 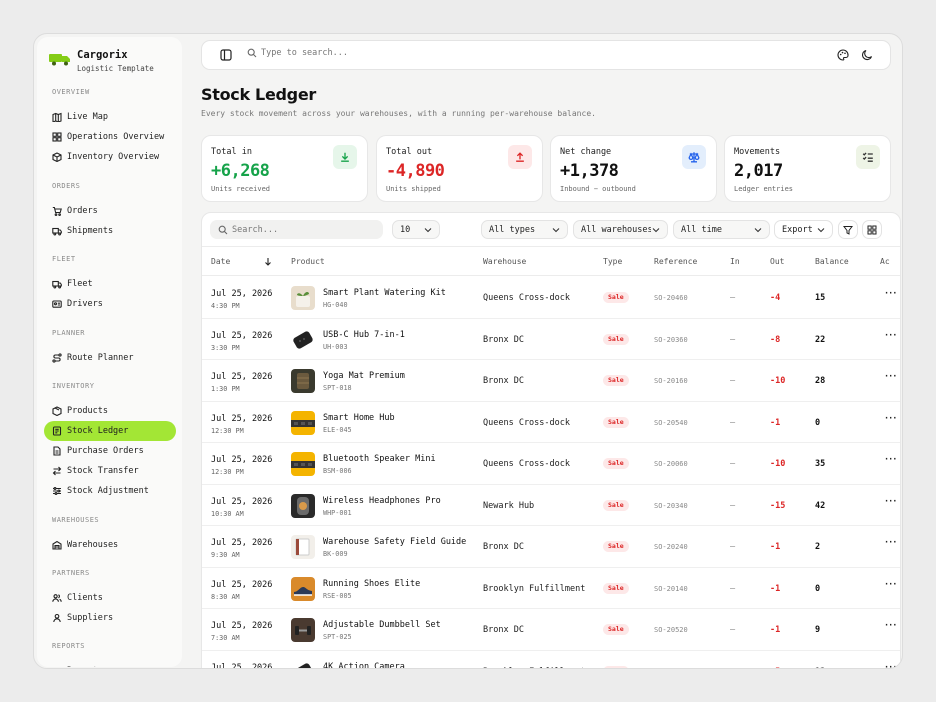 What do you see at coordinates (671, 630) in the screenshot?
I see `row-reference: SO-20520` at bounding box center [671, 630].